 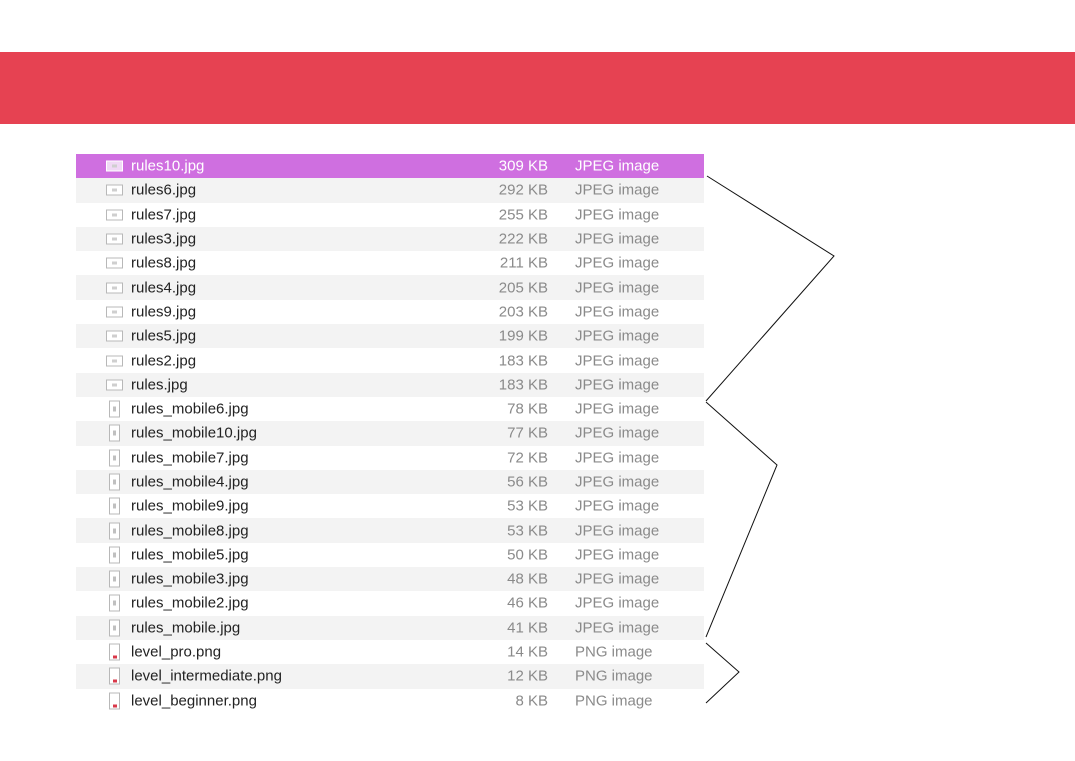 What do you see at coordinates (722, 673) in the screenshot?
I see `bracket-level-images` at bounding box center [722, 673].